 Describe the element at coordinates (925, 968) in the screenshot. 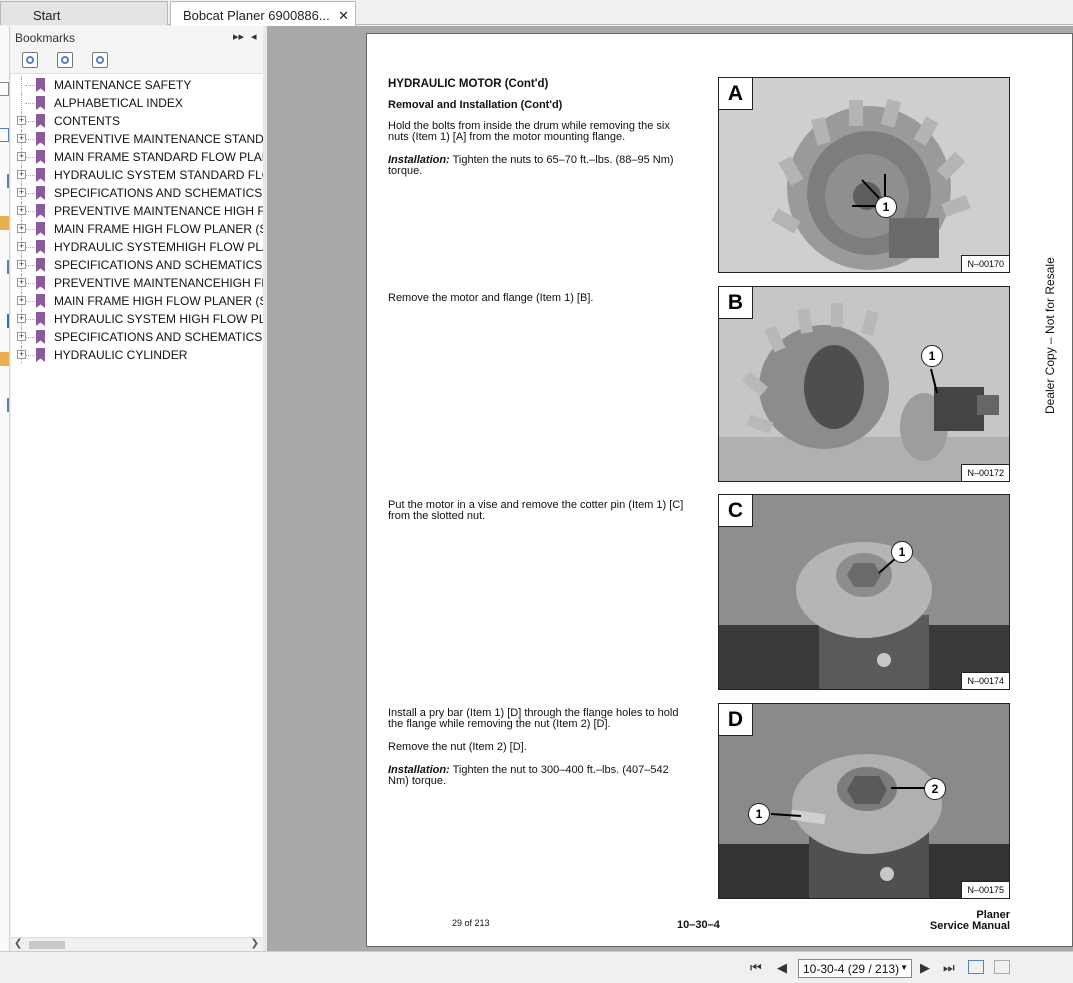

I see `next-page-icon: ▶` at that location.